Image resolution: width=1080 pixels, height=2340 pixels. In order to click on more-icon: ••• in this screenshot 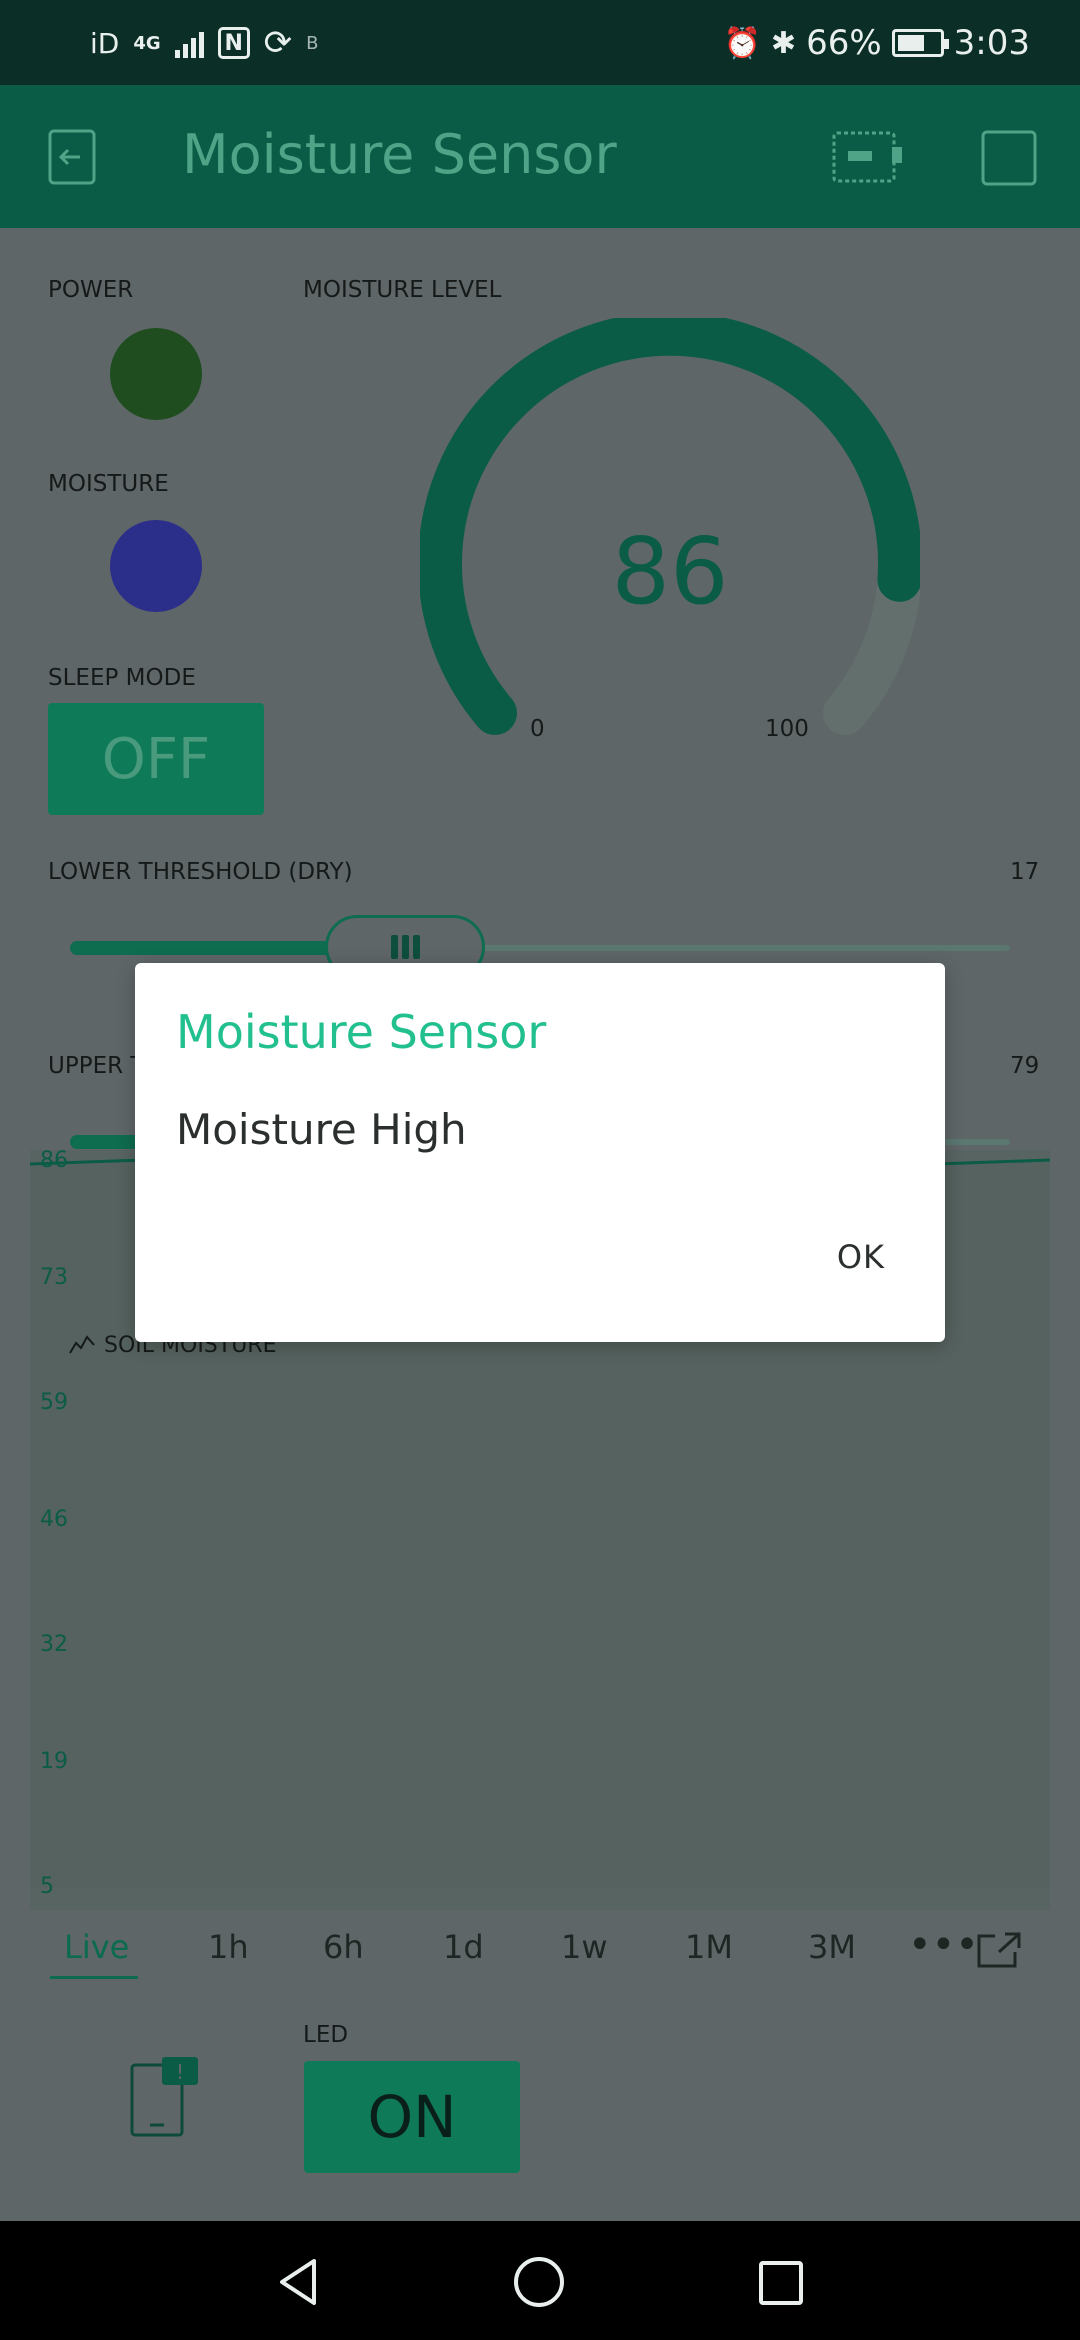, I will do `click(943, 1945)`.